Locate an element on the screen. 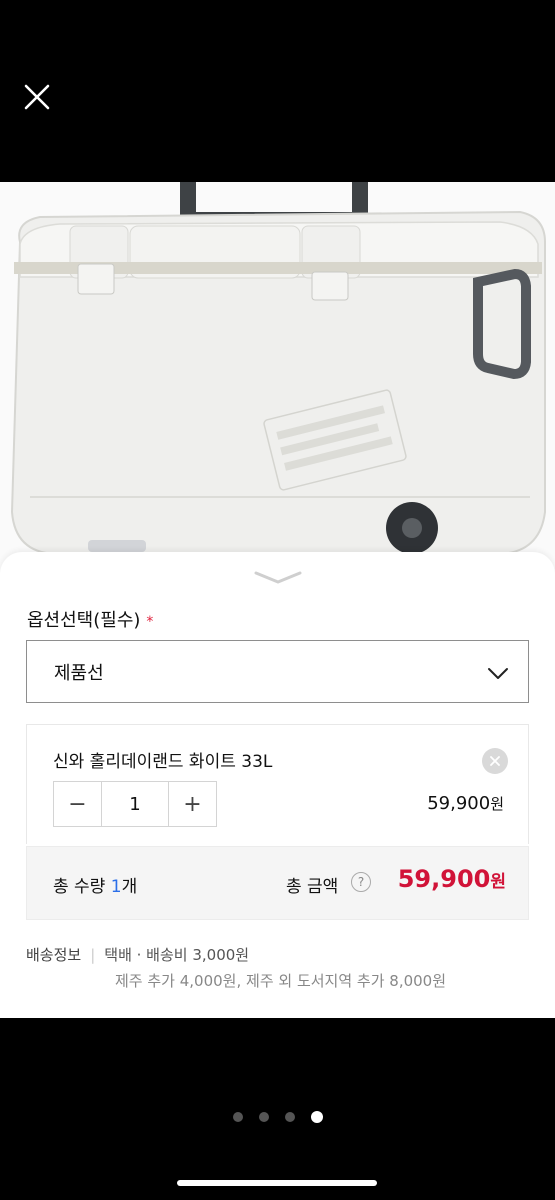  total-quantity-label: 총 수량 is located at coordinates (79, 887).